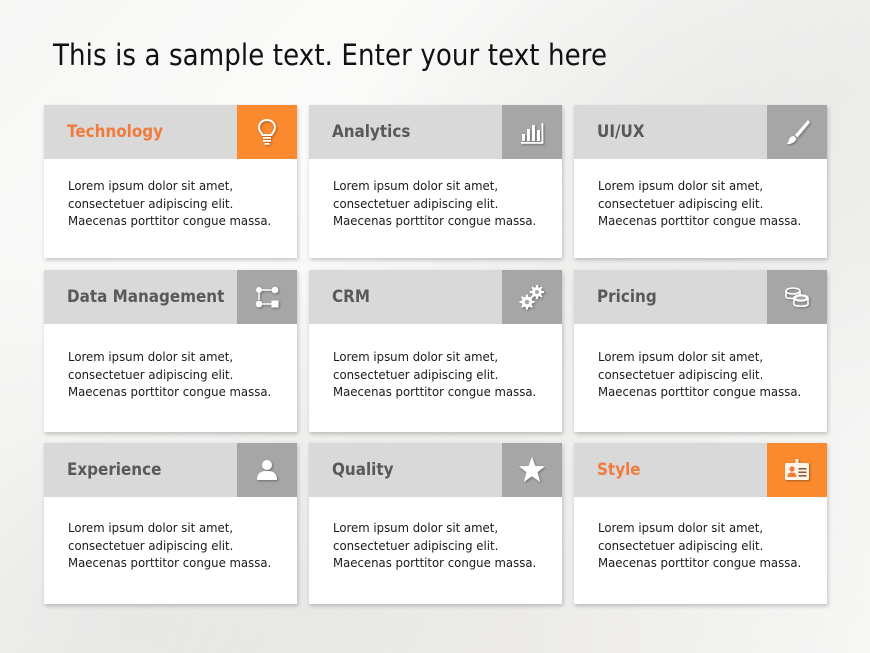  I want to click on card-header: Data Management, so click(170, 297).